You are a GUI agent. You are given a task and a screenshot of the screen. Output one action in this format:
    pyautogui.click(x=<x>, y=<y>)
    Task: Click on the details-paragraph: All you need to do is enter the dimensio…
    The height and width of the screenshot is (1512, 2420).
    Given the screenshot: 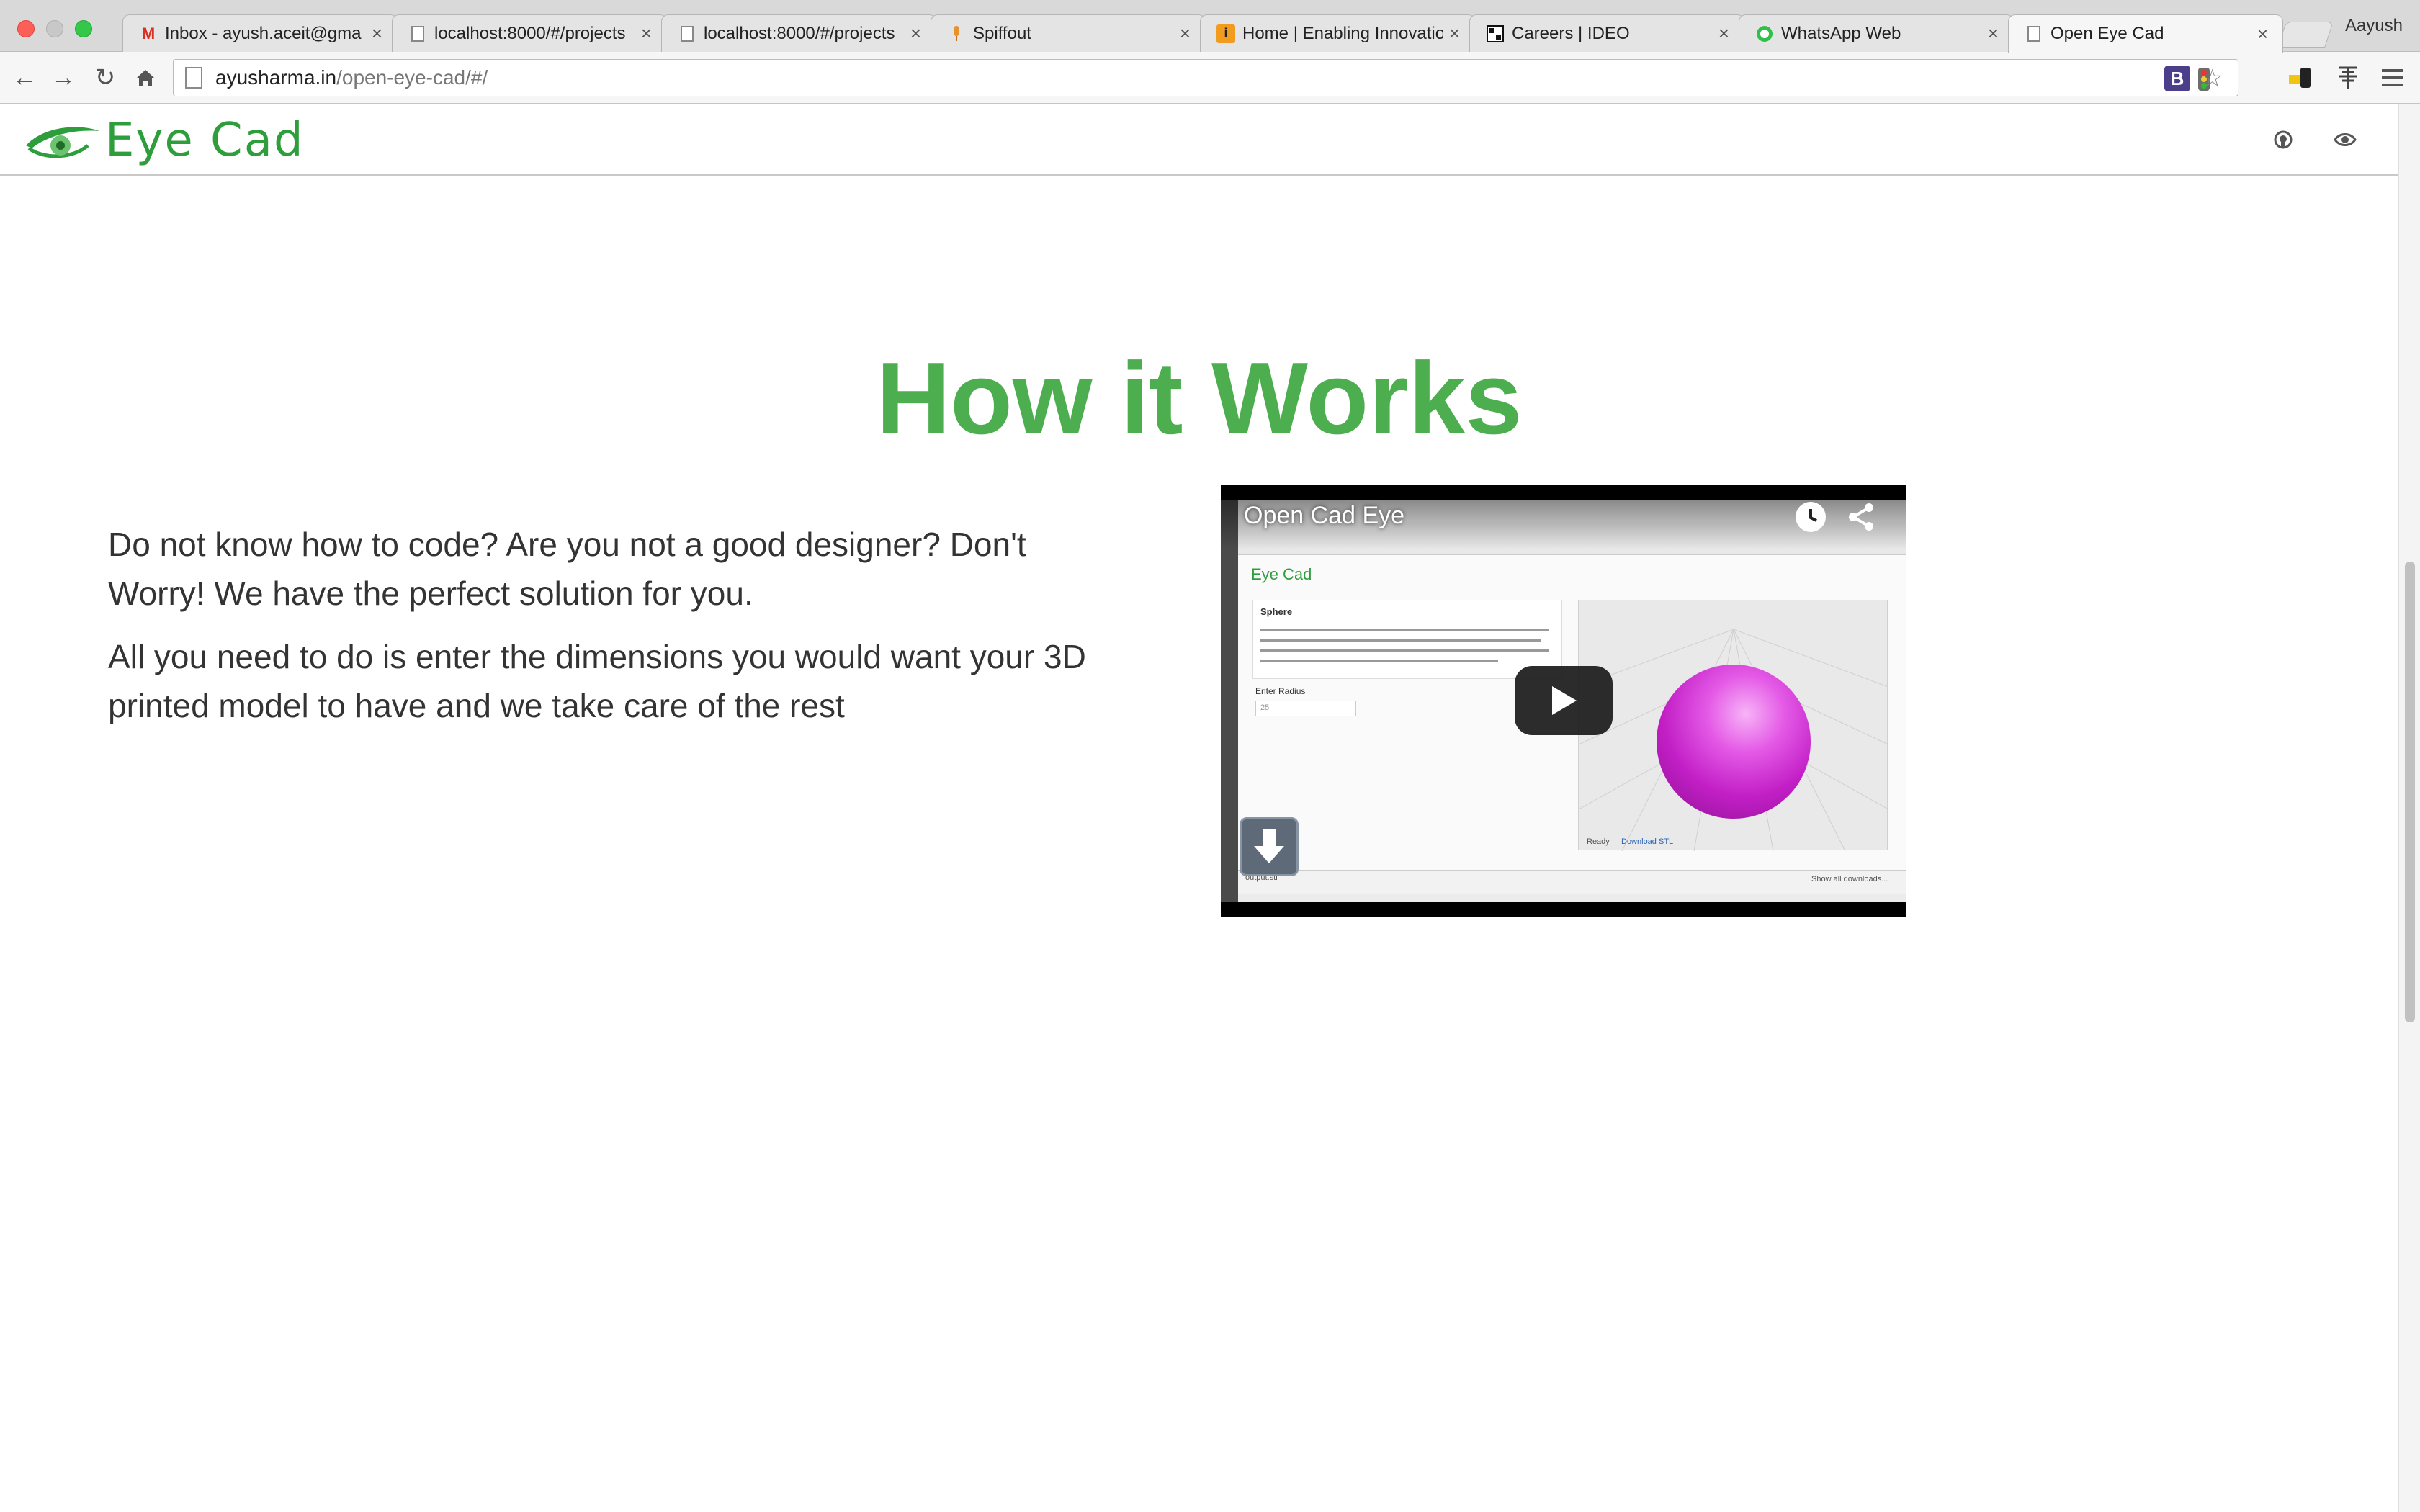 What is the action you would take?
    pyautogui.click(x=597, y=681)
    